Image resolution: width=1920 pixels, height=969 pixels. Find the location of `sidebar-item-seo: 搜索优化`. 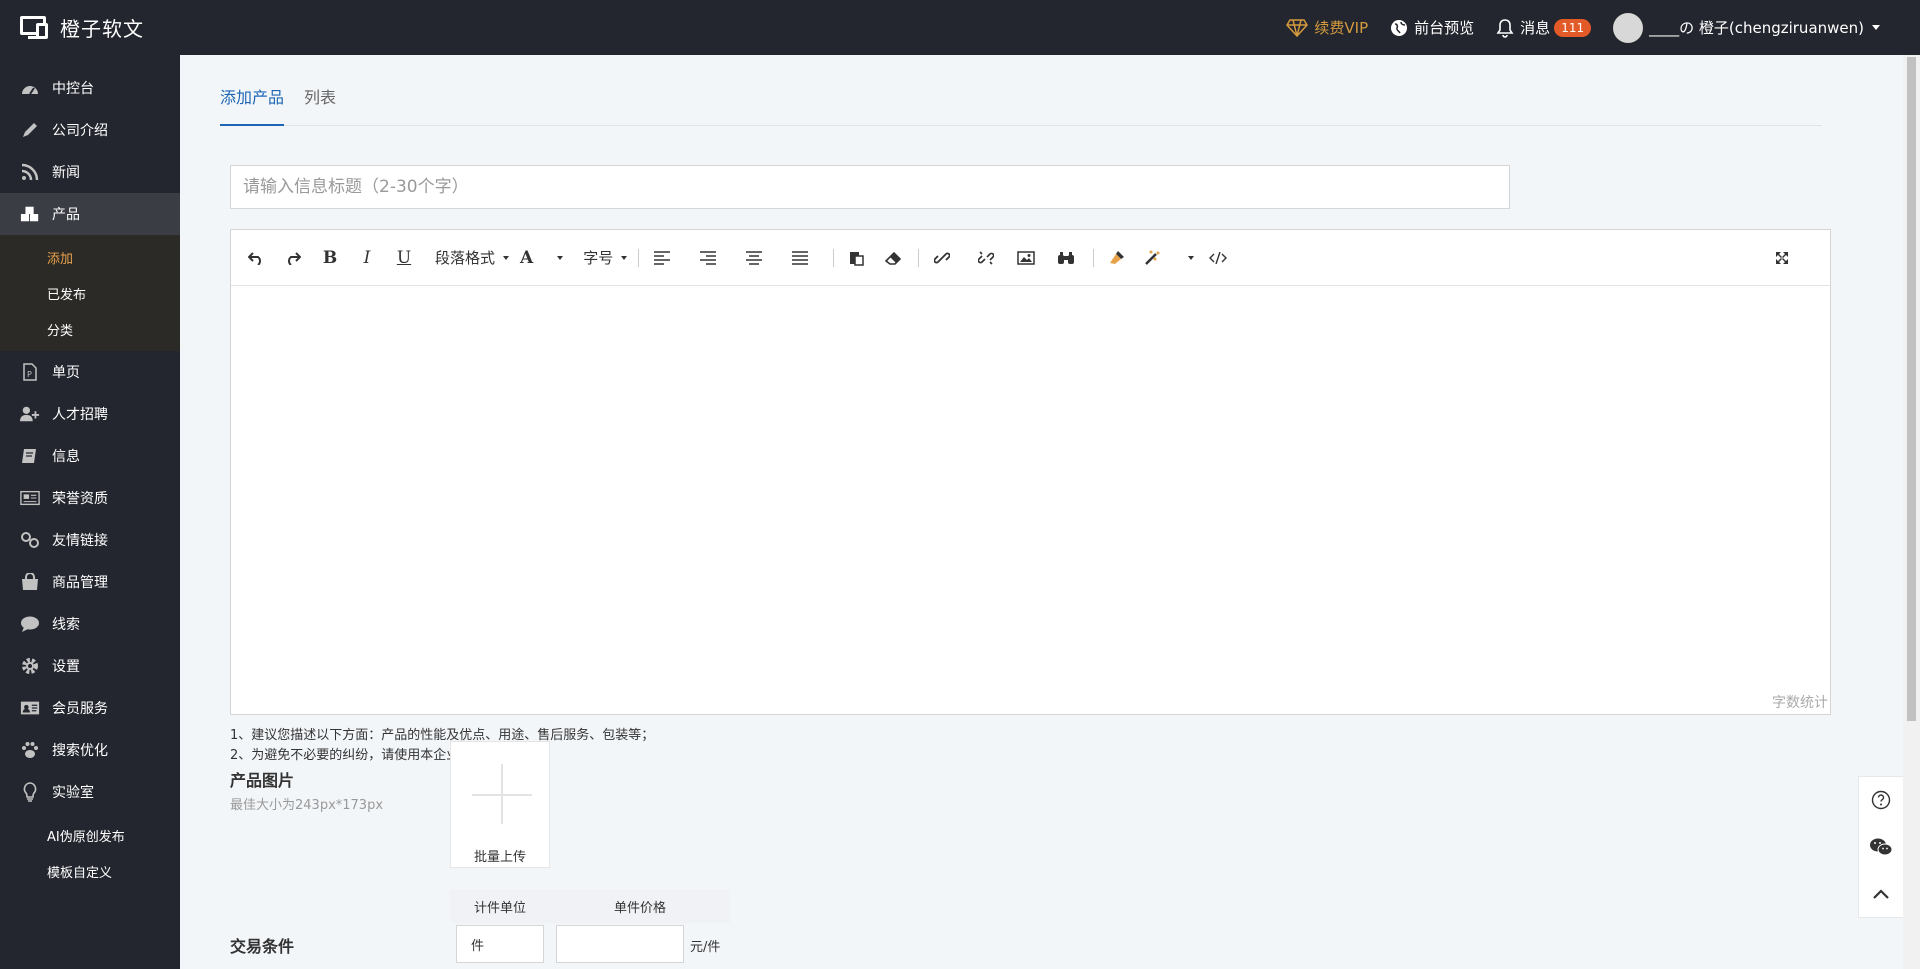

sidebar-item-seo: 搜索优化 is located at coordinates (90, 750).